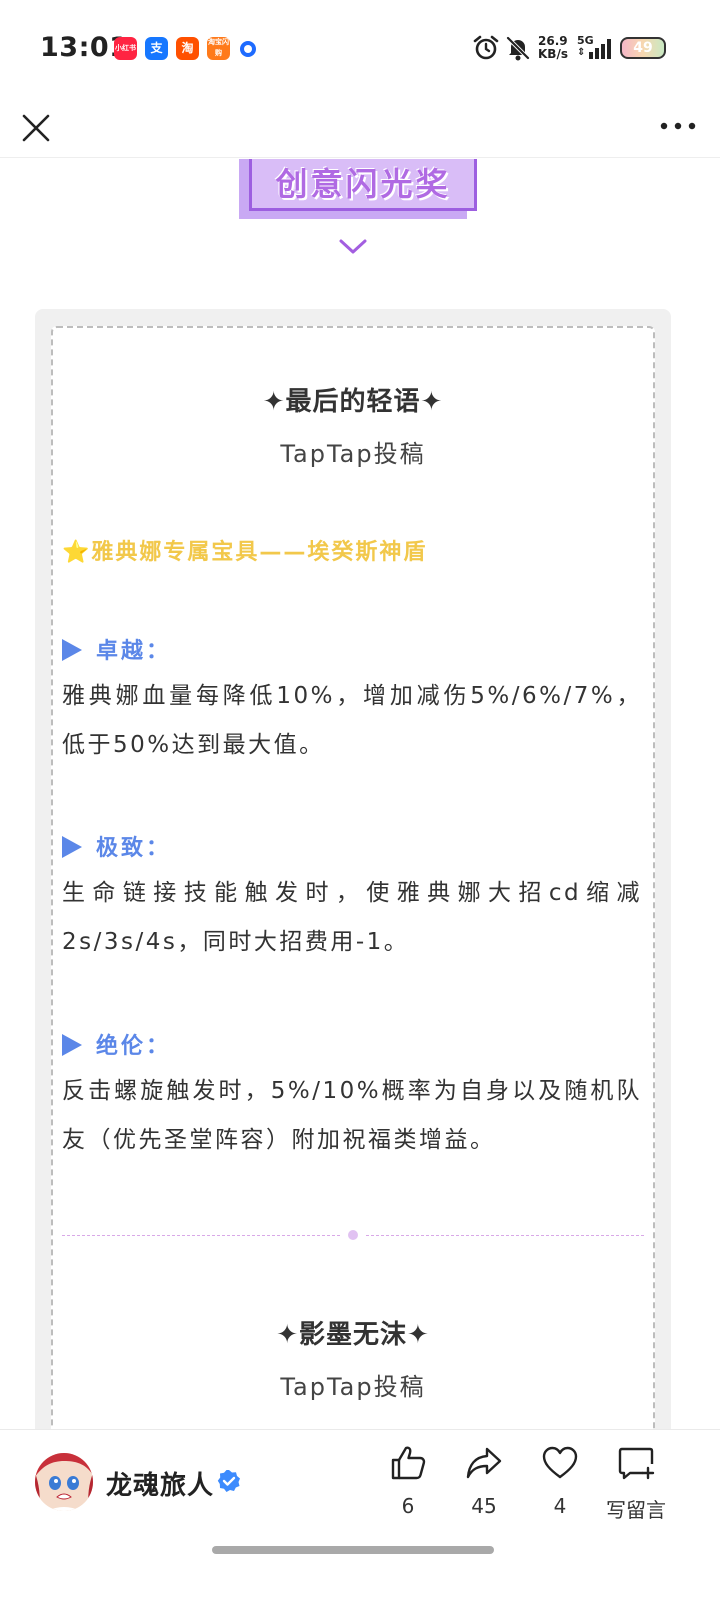 The image size is (720, 1600). Describe the element at coordinates (353, 402) in the screenshot. I see `section-title: ✦最后的轻语✦` at that location.